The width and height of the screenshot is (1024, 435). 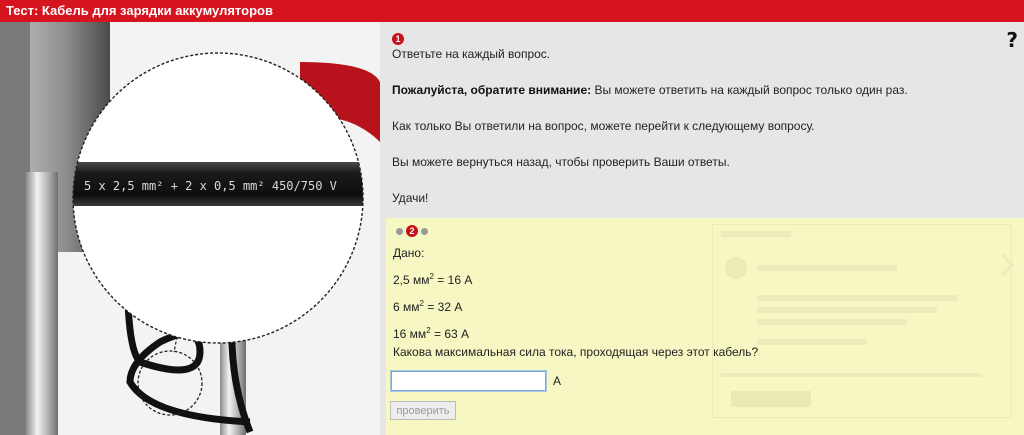 I want to click on background-ghost-panel, so click(x=863, y=321).